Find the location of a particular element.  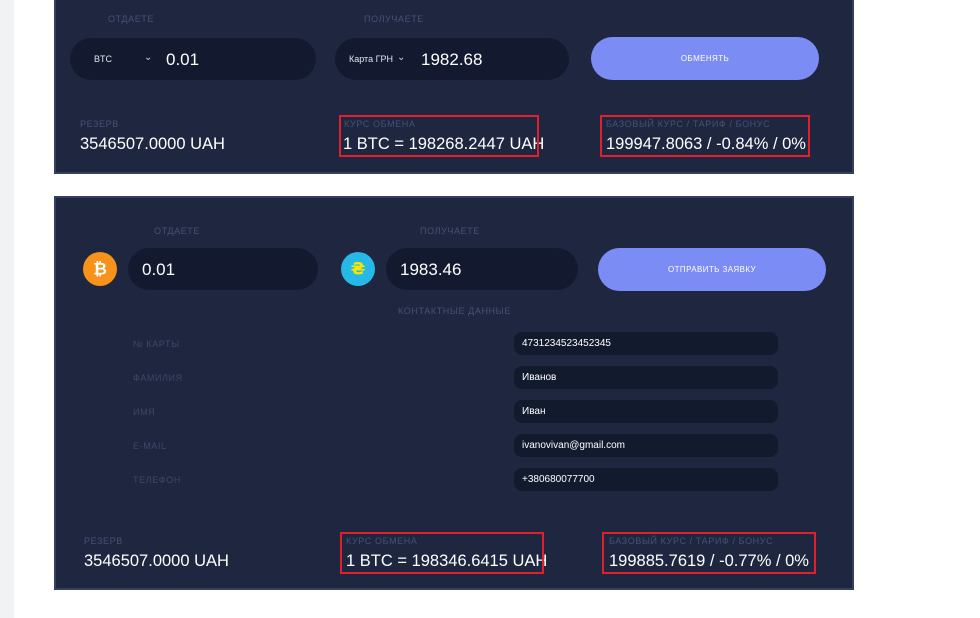

phone-label: ТЕЛЕФОН is located at coordinates (157, 480).